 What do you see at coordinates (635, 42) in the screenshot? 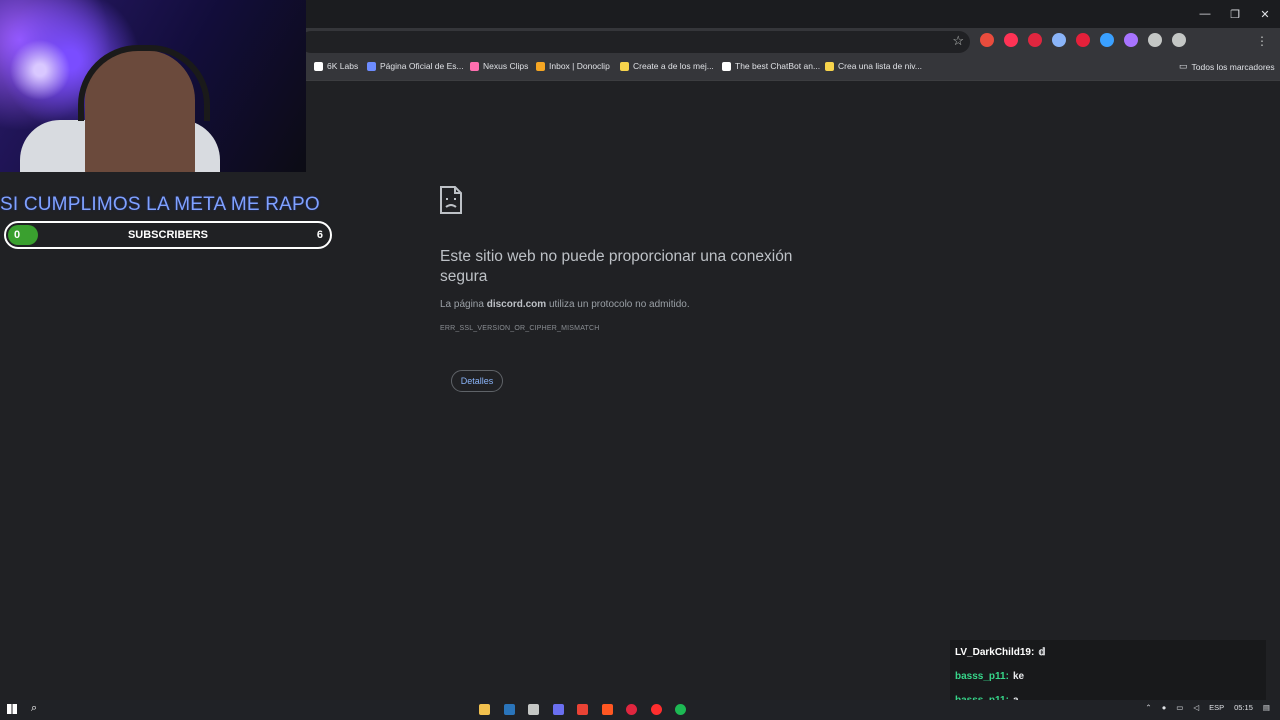
I see `address-bar: ☆` at bounding box center [635, 42].